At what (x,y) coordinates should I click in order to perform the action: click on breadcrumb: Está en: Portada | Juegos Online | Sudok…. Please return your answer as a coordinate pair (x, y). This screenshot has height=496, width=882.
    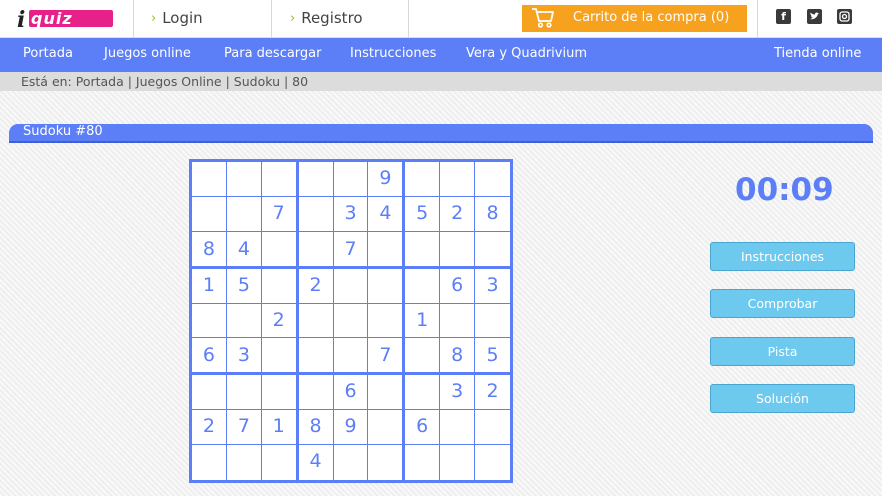
    Looking at the image, I should click on (441, 81).